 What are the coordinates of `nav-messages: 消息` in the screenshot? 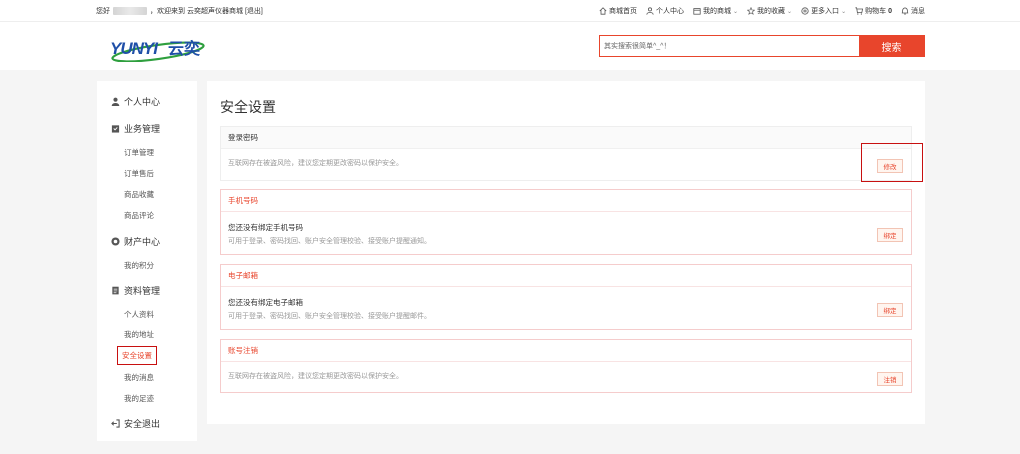 It's located at (913, 11).